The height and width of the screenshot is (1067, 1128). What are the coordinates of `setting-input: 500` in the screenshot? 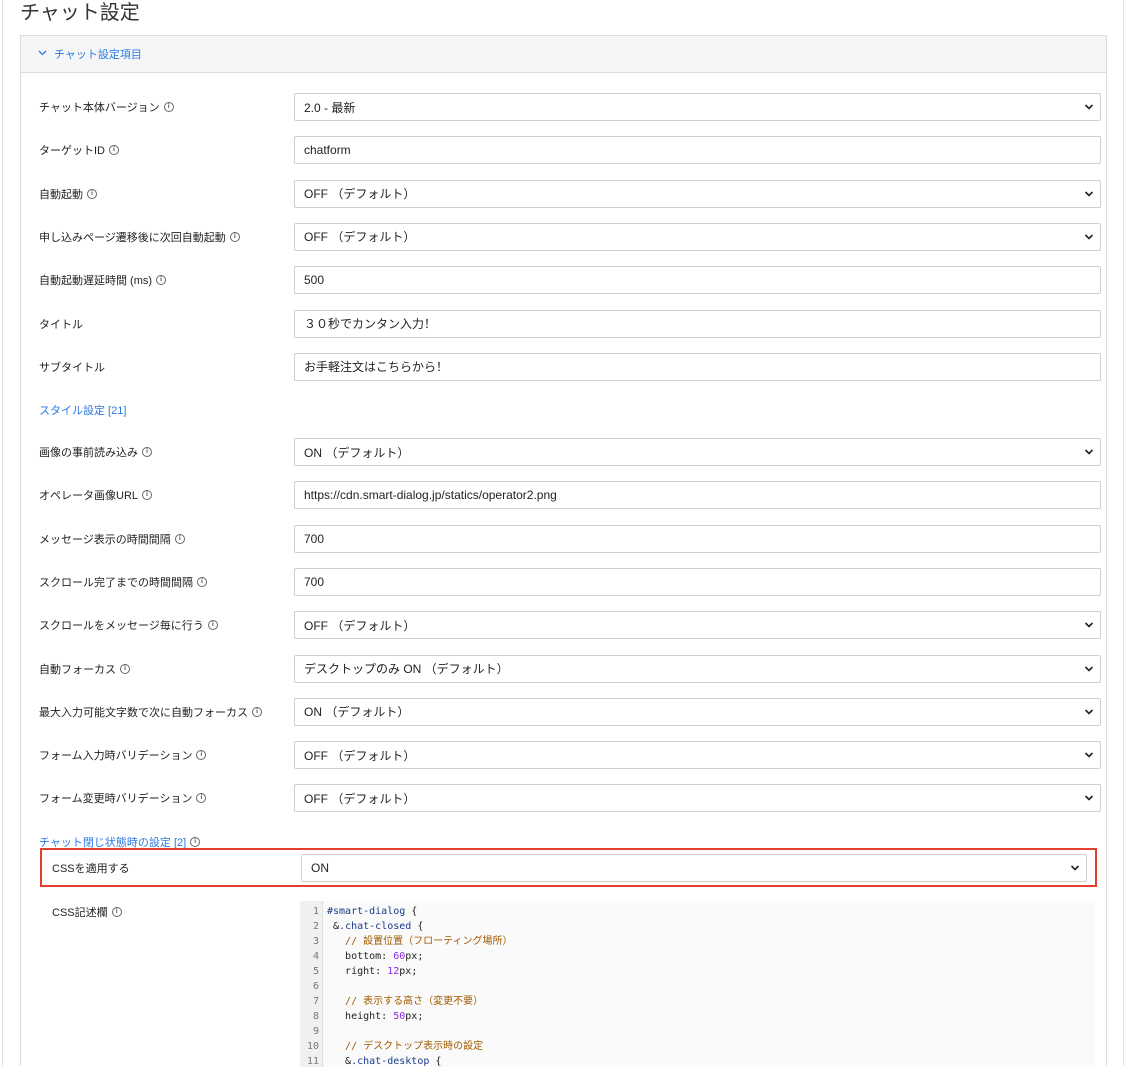 It's located at (697, 280).